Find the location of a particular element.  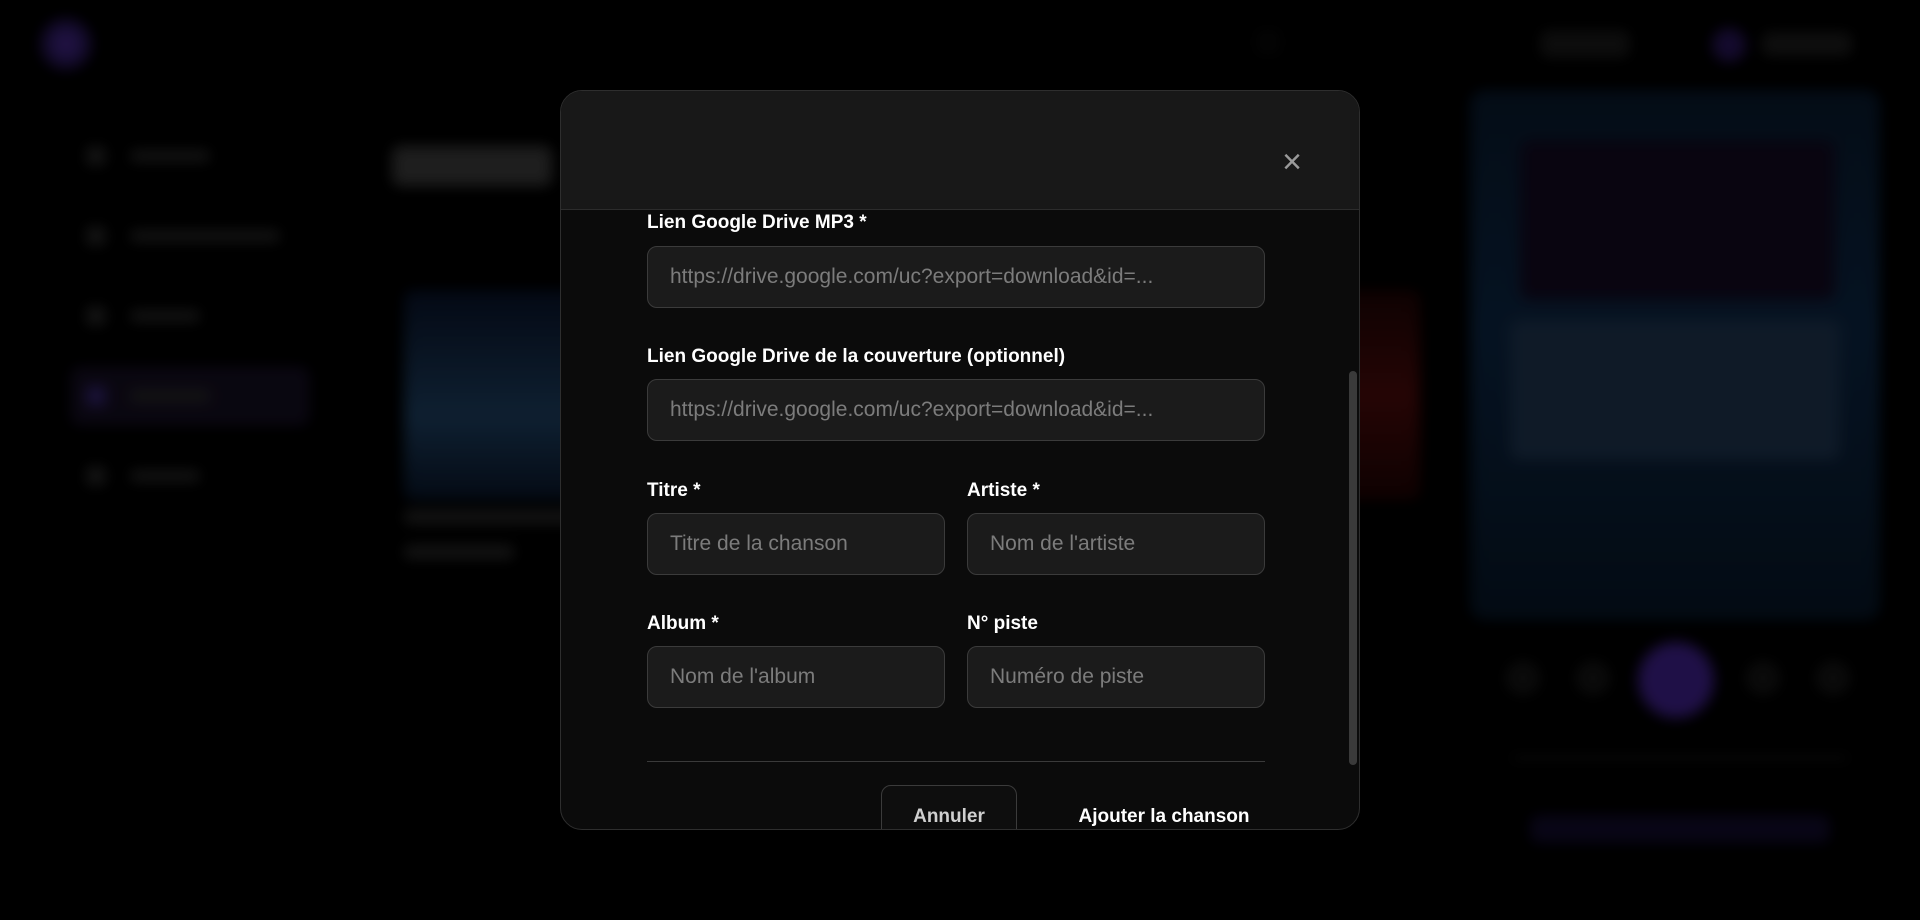

title-input is located at coordinates (796, 544).